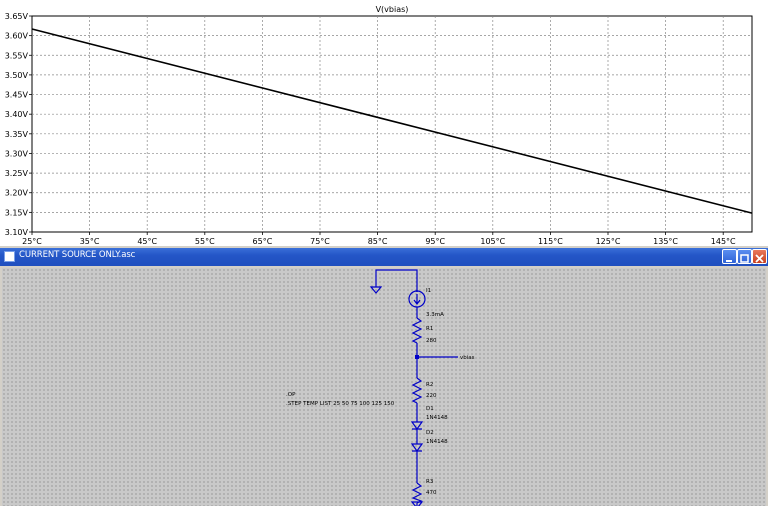 The height and width of the screenshot is (506, 768). I want to click on resistor-r1-symbol, so click(417, 330).